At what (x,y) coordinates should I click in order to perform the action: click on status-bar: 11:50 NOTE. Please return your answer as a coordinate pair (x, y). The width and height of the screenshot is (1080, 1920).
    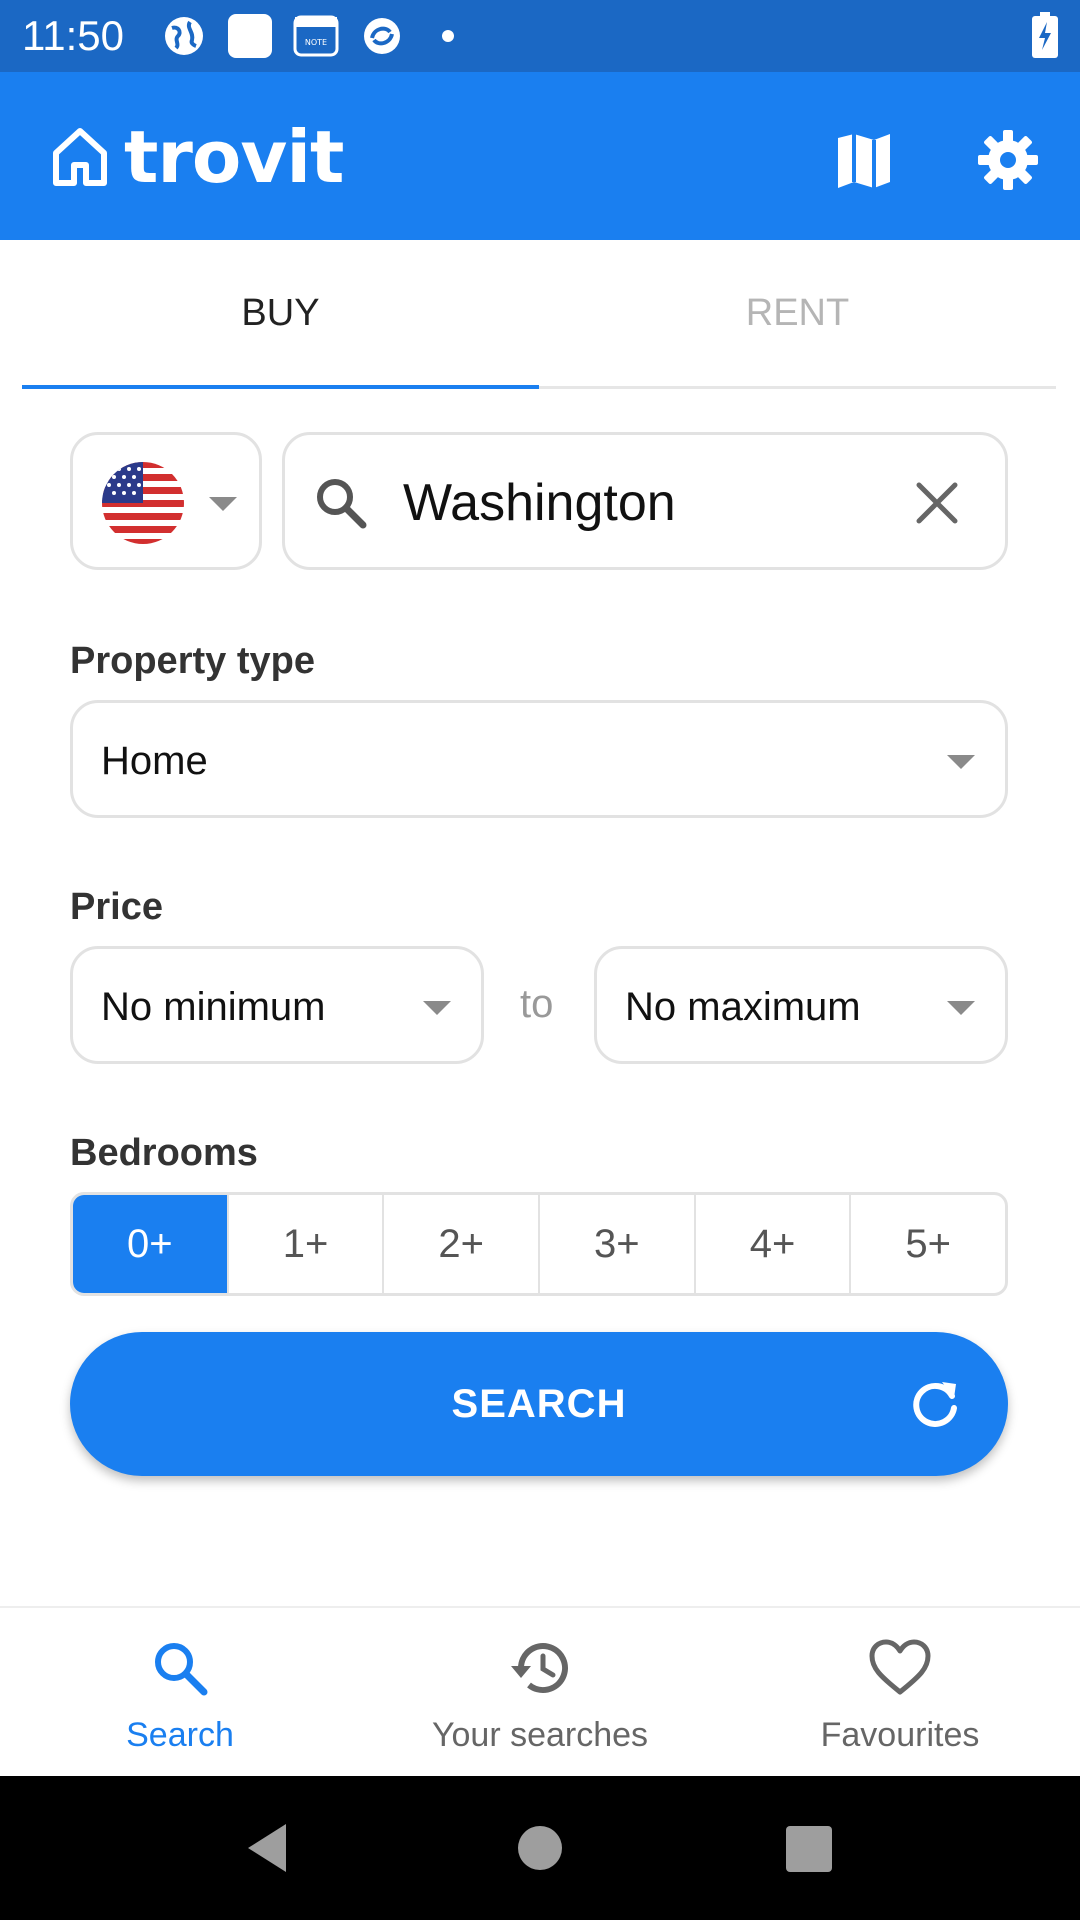
    Looking at the image, I should click on (540, 36).